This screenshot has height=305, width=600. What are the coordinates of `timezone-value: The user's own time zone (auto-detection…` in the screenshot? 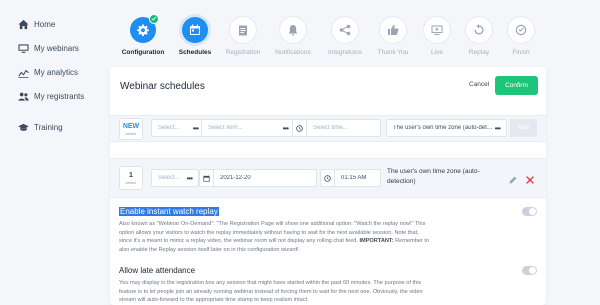 It's located at (444, 128).